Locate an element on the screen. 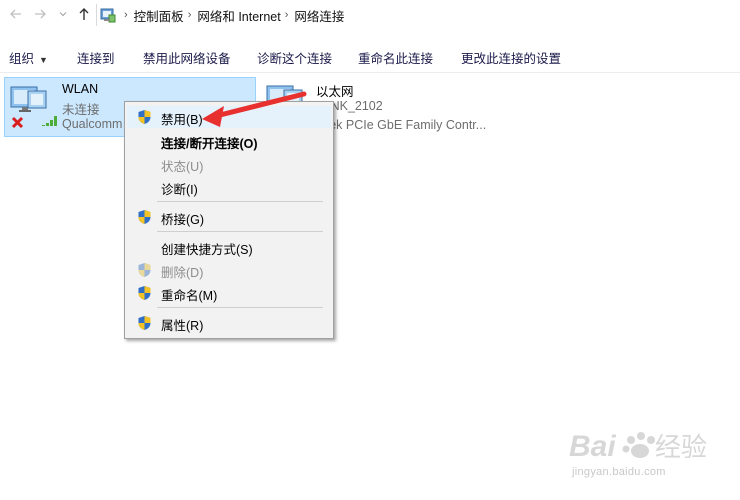 The width and height of the screenshot is (740, 500). breadcrumb: › 控制面板 › 网络和 Internet › 网络连接 is located at coordinates (222, 15).